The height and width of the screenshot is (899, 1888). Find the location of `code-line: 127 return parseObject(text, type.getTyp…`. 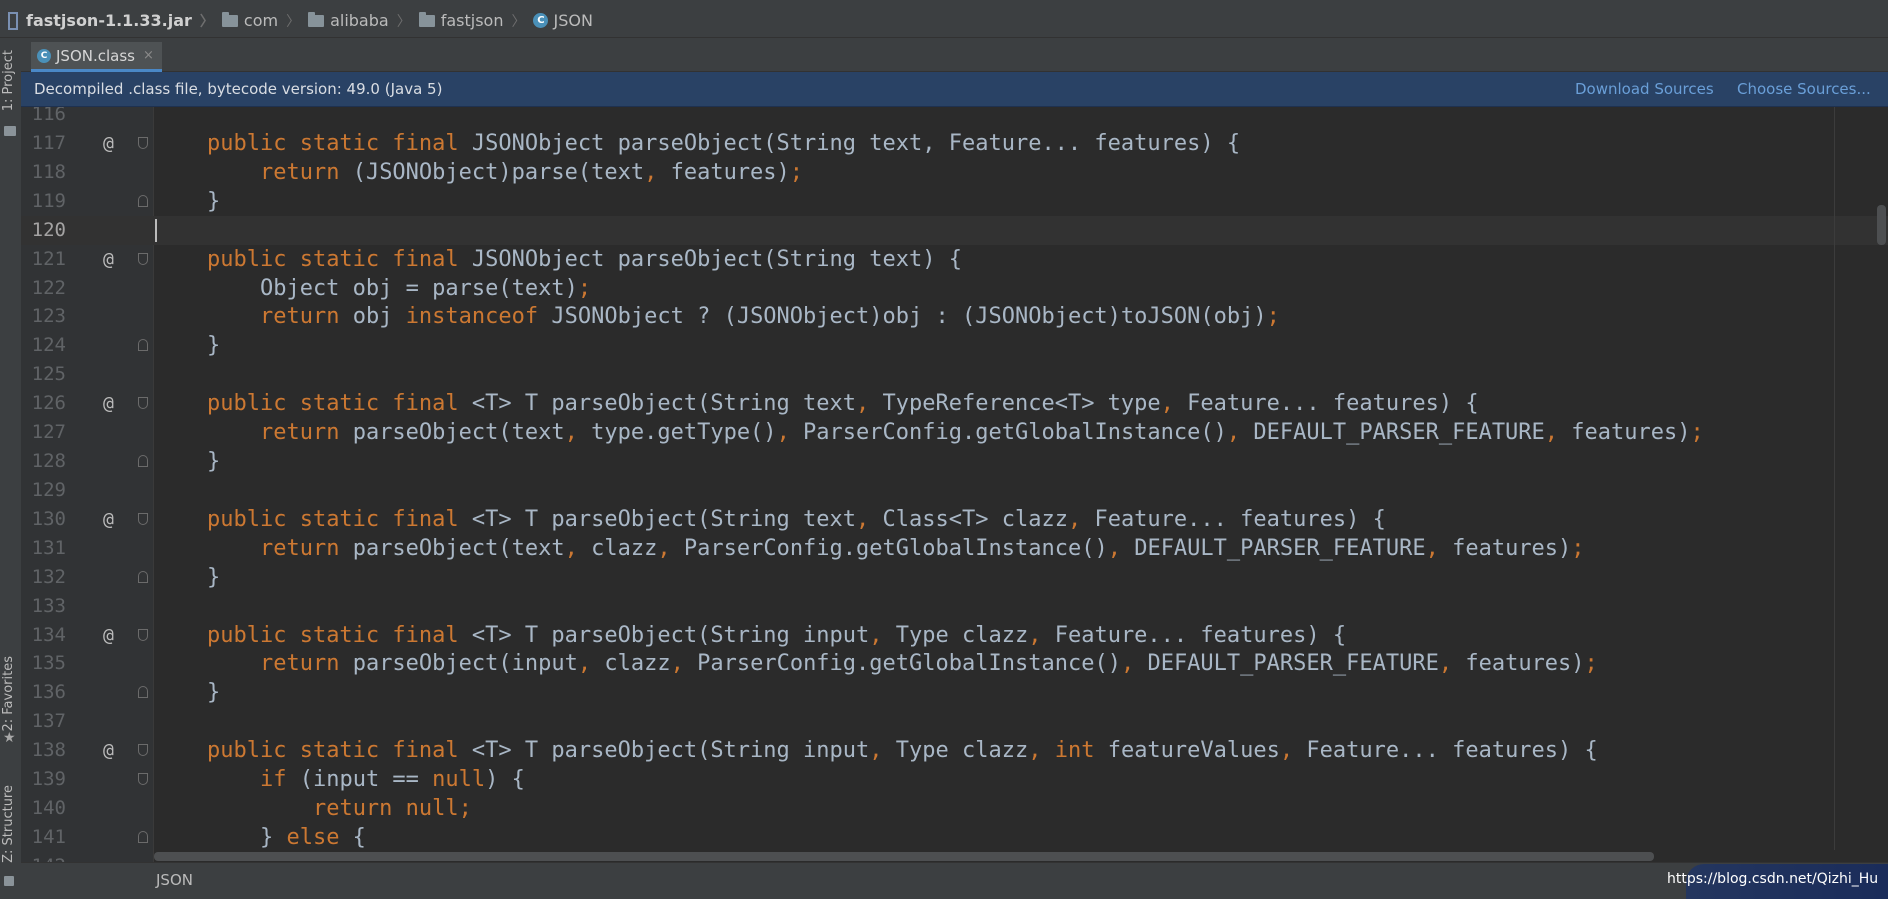

code-line: 127 return parseObject(text, type.getTyp… is located at coordinates (954, 432).